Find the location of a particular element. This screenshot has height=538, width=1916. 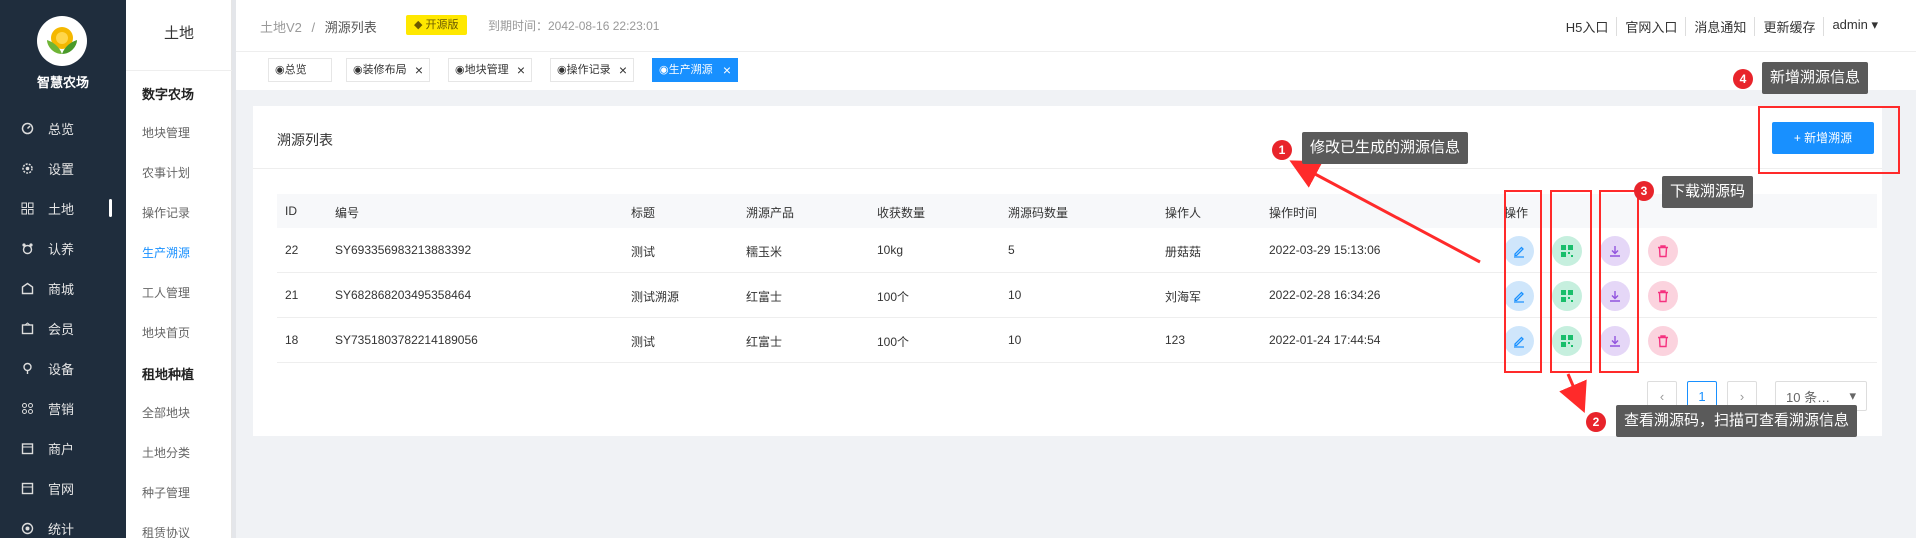

user-menu: admin ▾ is located at coordinates (1854, 26).